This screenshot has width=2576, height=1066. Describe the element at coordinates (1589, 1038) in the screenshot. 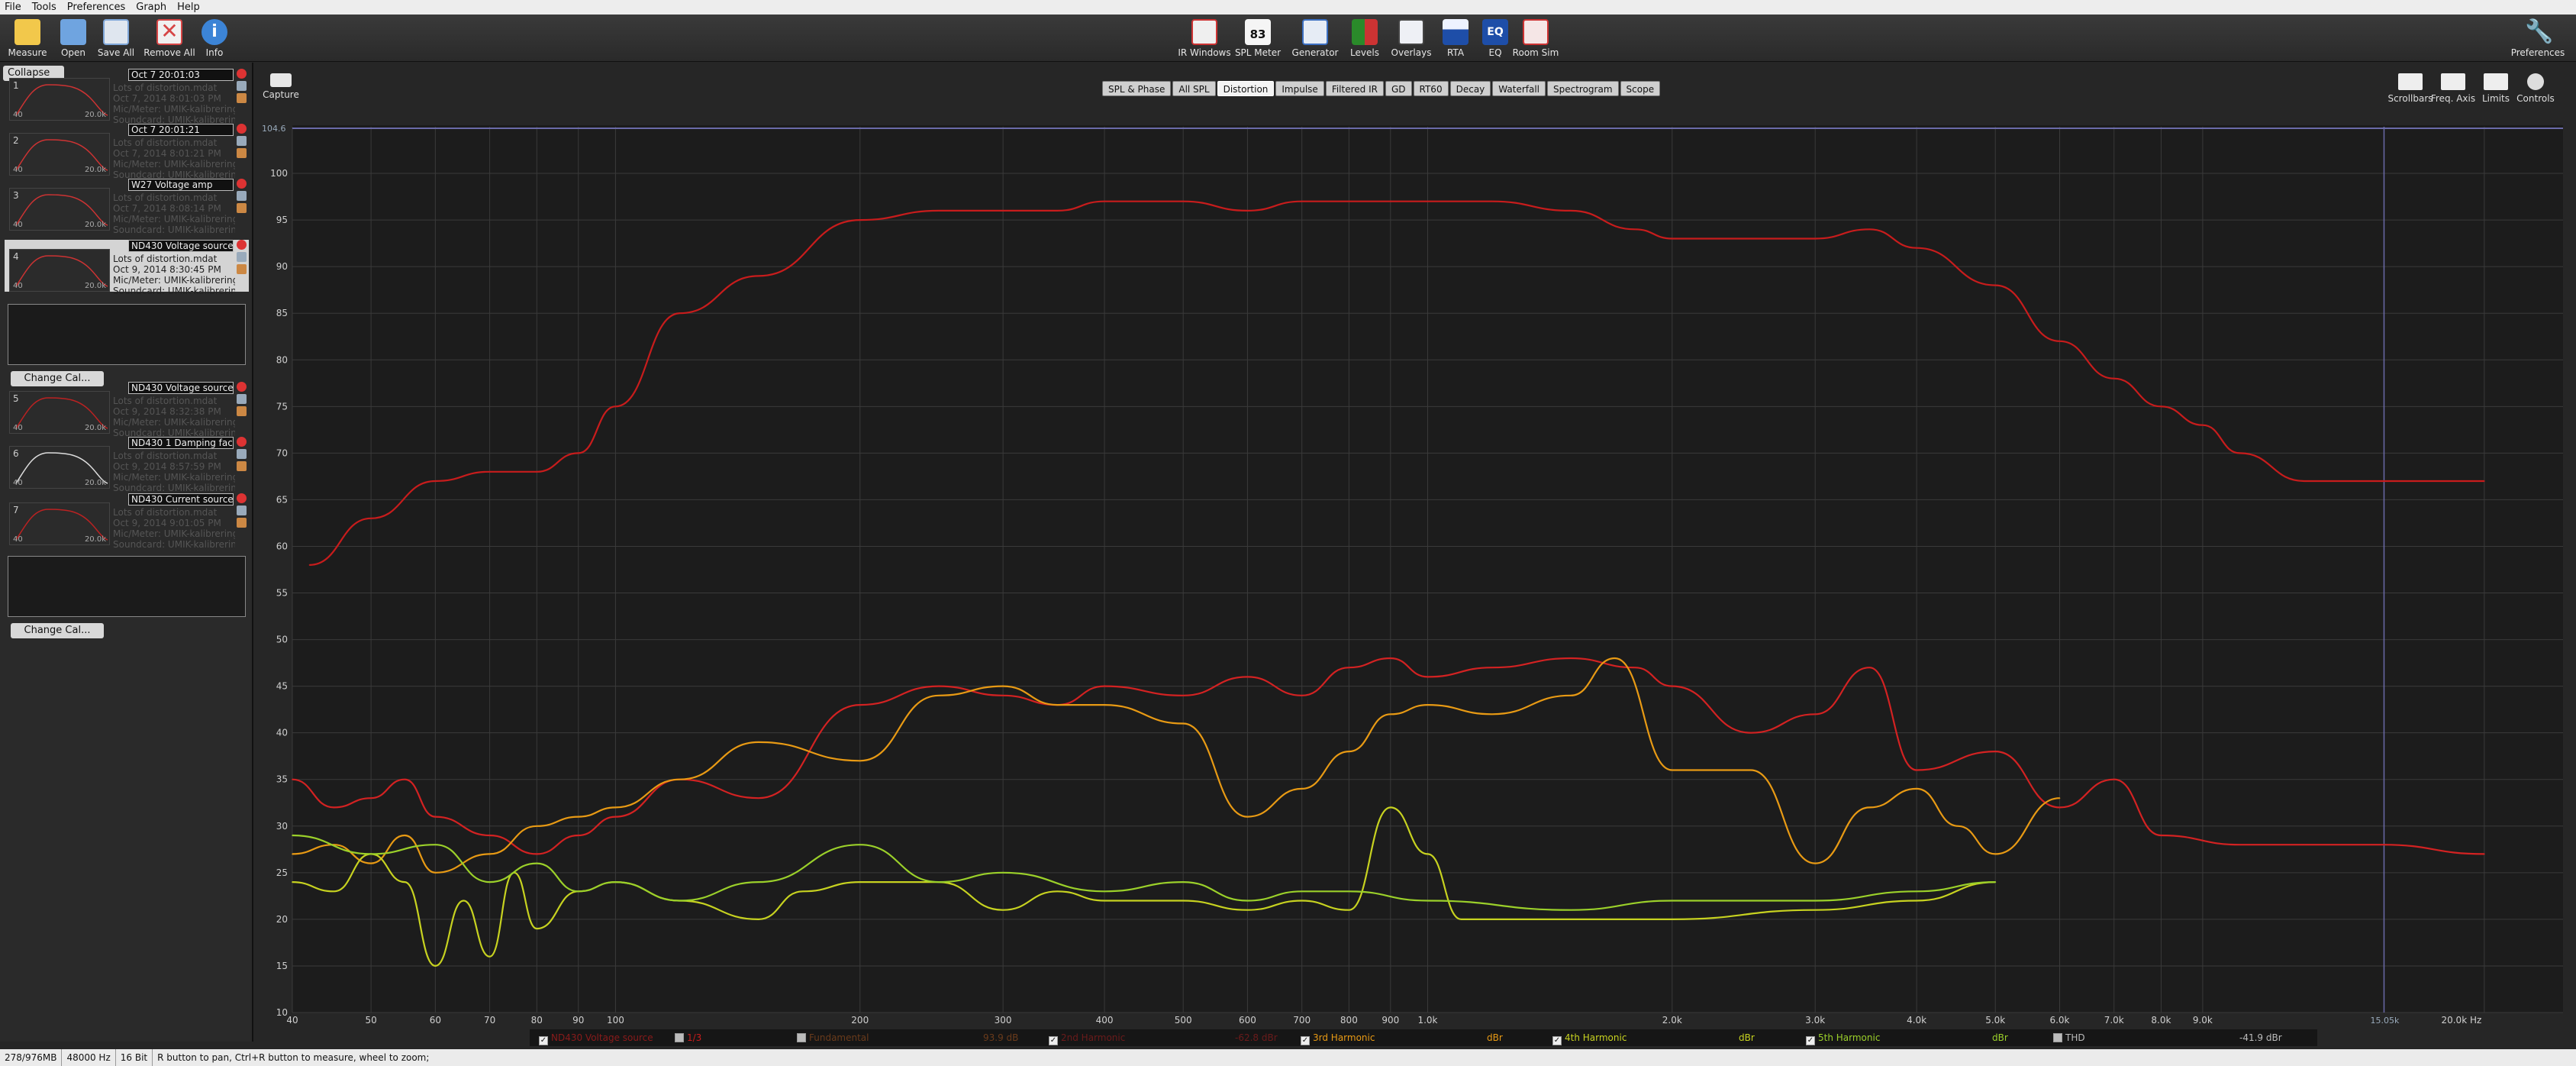

I see `legend-item: ✓ 4th Harmonic` at that location.